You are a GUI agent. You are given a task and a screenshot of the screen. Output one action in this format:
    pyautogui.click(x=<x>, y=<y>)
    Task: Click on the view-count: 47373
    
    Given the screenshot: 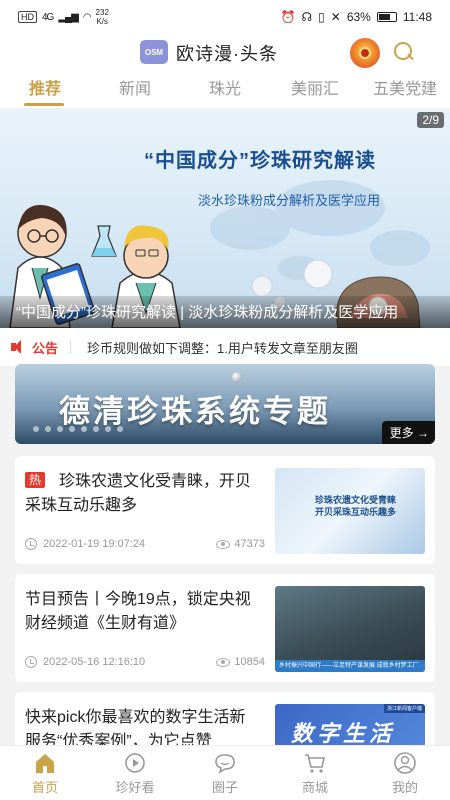 What is the action you would take?
    pyautogui.click(x=249, y=544)
    